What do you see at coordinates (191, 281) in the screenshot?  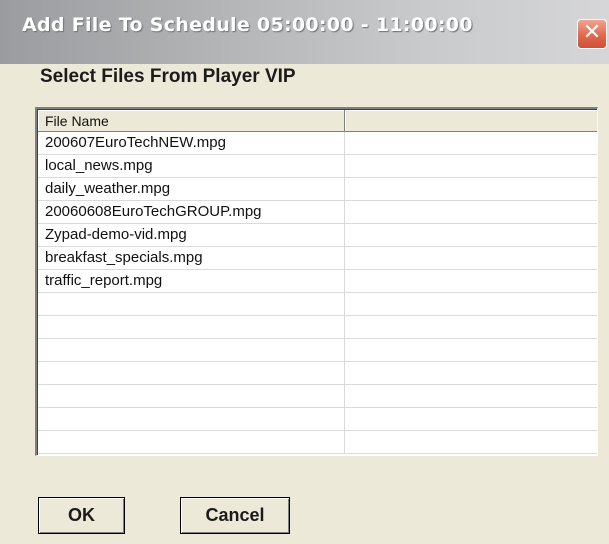 I see `file-name-cell: traffic_report.mpg` at bounding box center [191, 281].